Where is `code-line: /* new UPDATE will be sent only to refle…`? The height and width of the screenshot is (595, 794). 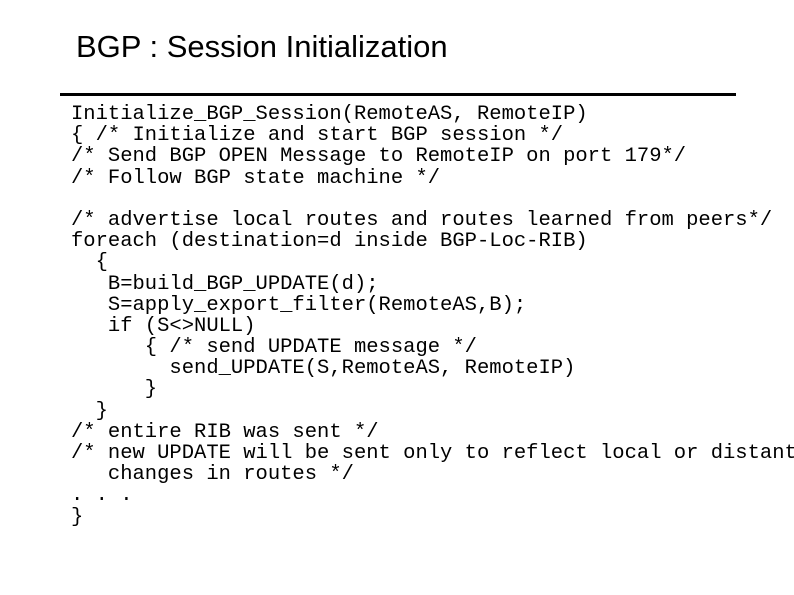 code-line: /* new UPDATE will be sent only to refle… is located at coordinates (432, 453).